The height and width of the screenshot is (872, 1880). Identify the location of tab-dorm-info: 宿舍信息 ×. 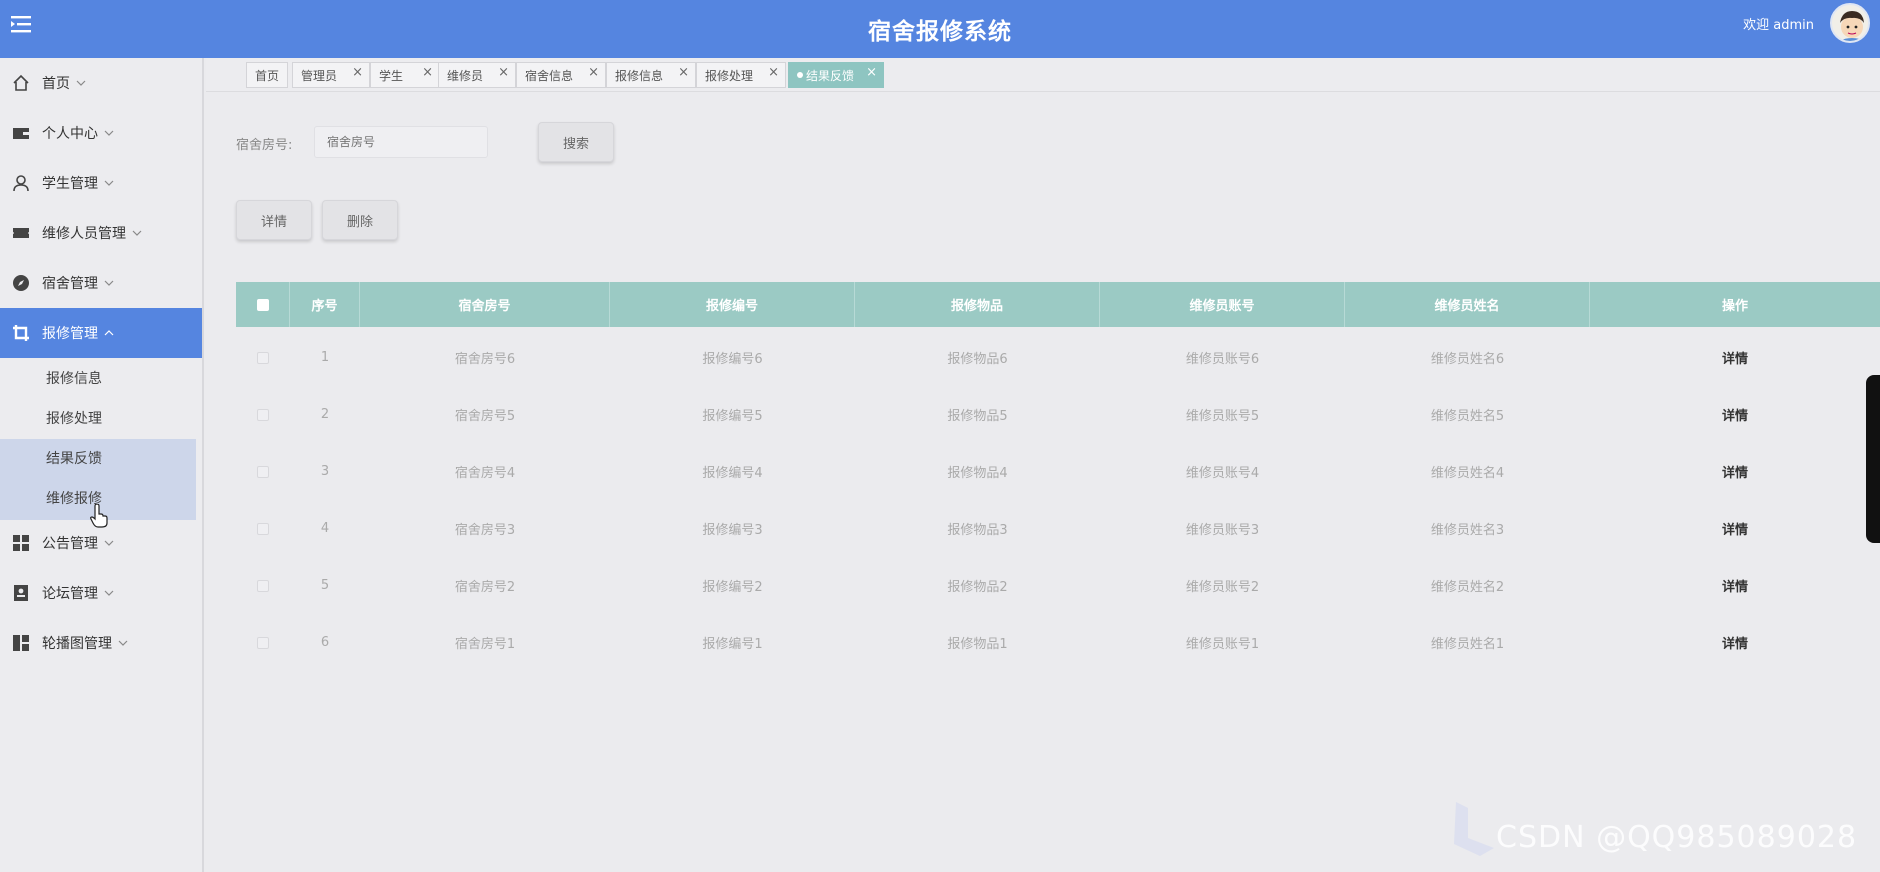
(561, 75).